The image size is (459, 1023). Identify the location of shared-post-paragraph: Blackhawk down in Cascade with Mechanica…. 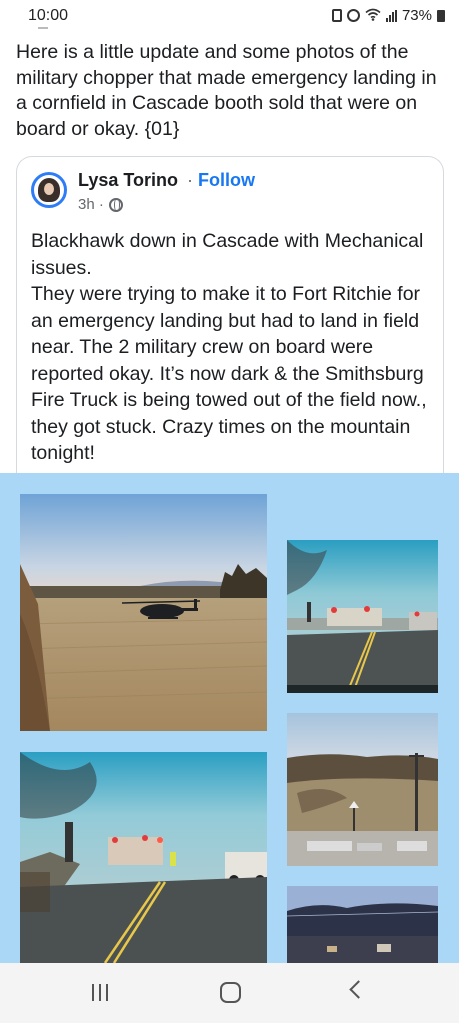
(227, 254).